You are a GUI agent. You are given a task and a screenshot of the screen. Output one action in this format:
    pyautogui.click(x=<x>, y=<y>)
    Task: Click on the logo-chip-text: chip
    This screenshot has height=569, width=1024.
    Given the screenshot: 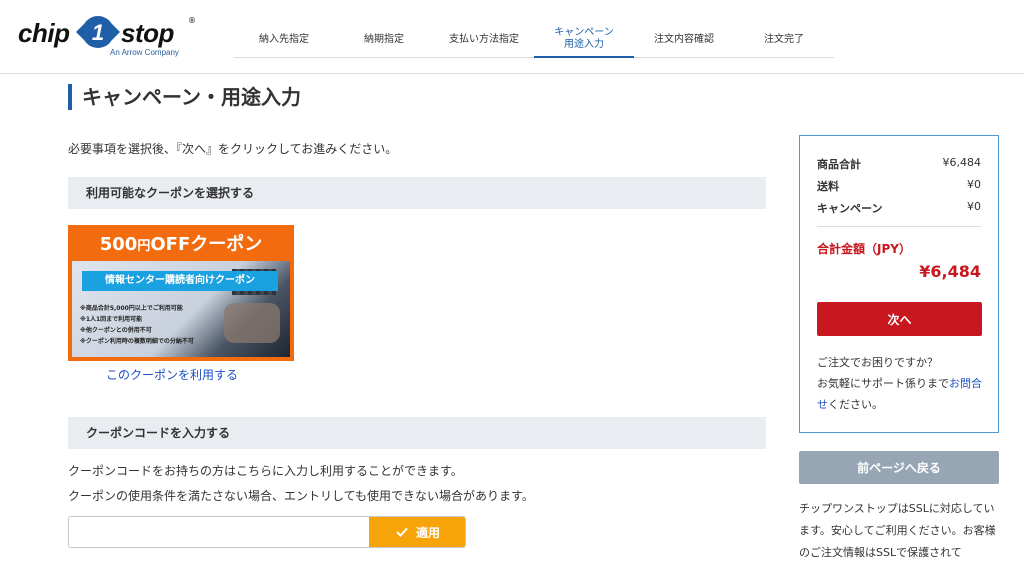 What is the action you would take?
    pyautogui.click(x=44, y=33)
    